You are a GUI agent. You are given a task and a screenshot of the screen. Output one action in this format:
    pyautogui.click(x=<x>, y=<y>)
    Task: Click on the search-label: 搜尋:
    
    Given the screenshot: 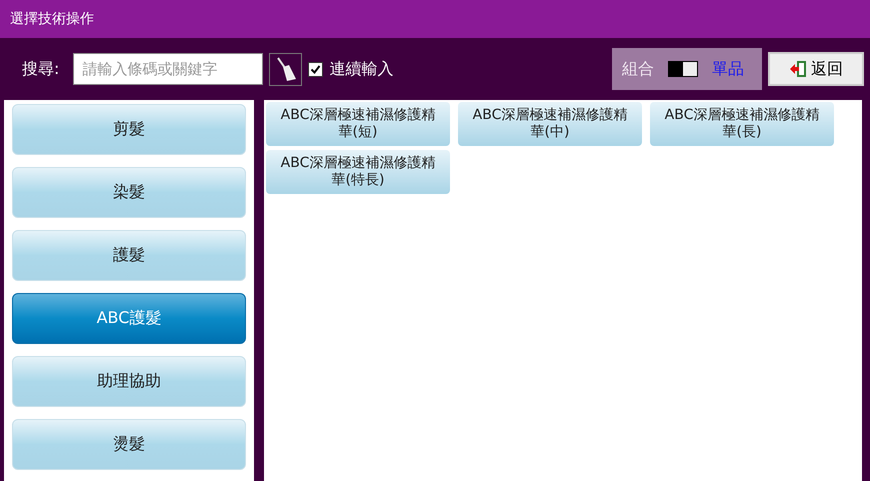 What is the action you would take?
    pyautogui.click(x=41, y=69)
    